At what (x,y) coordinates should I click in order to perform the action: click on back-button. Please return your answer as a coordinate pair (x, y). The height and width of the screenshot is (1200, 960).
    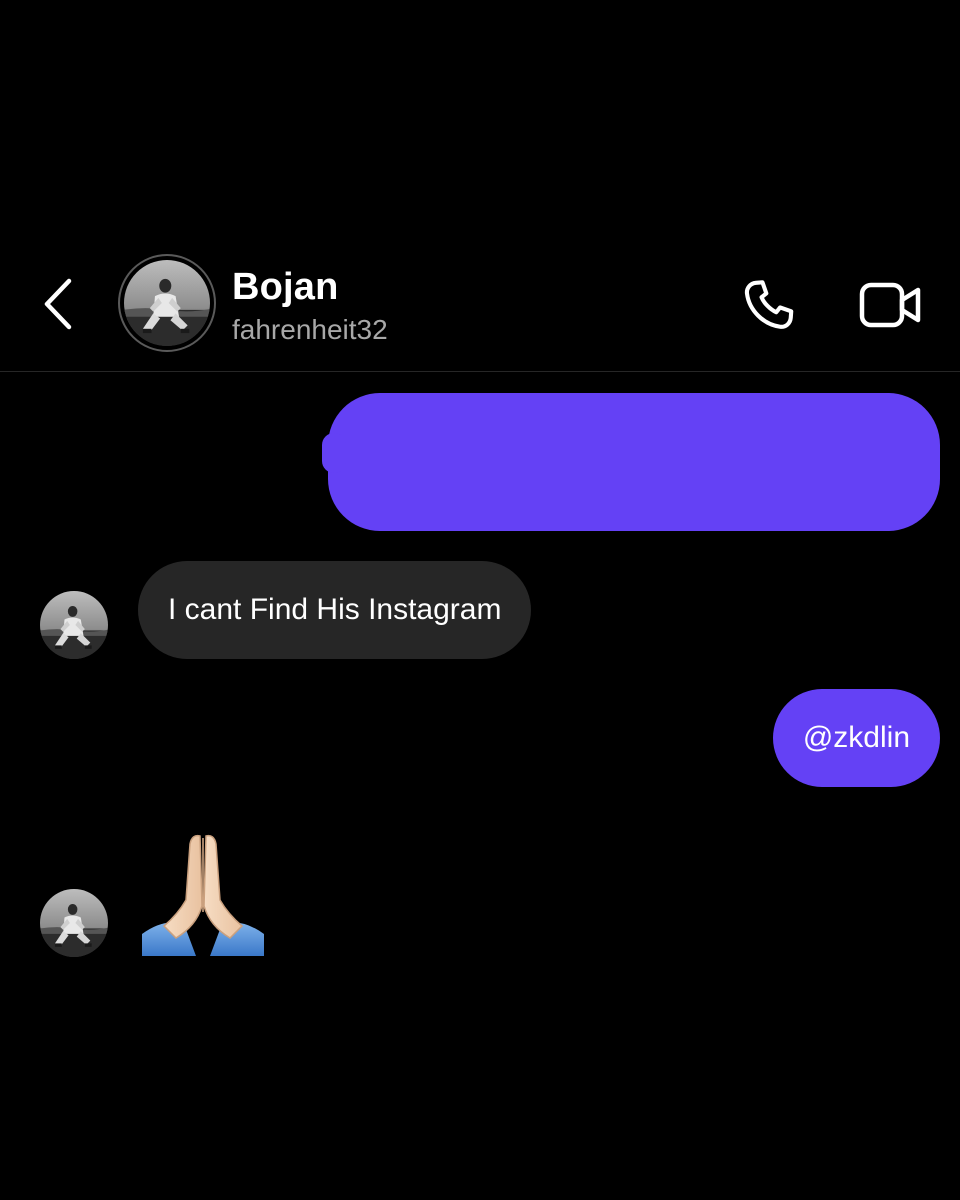
    Looking at the image, I should click on (58, 304).